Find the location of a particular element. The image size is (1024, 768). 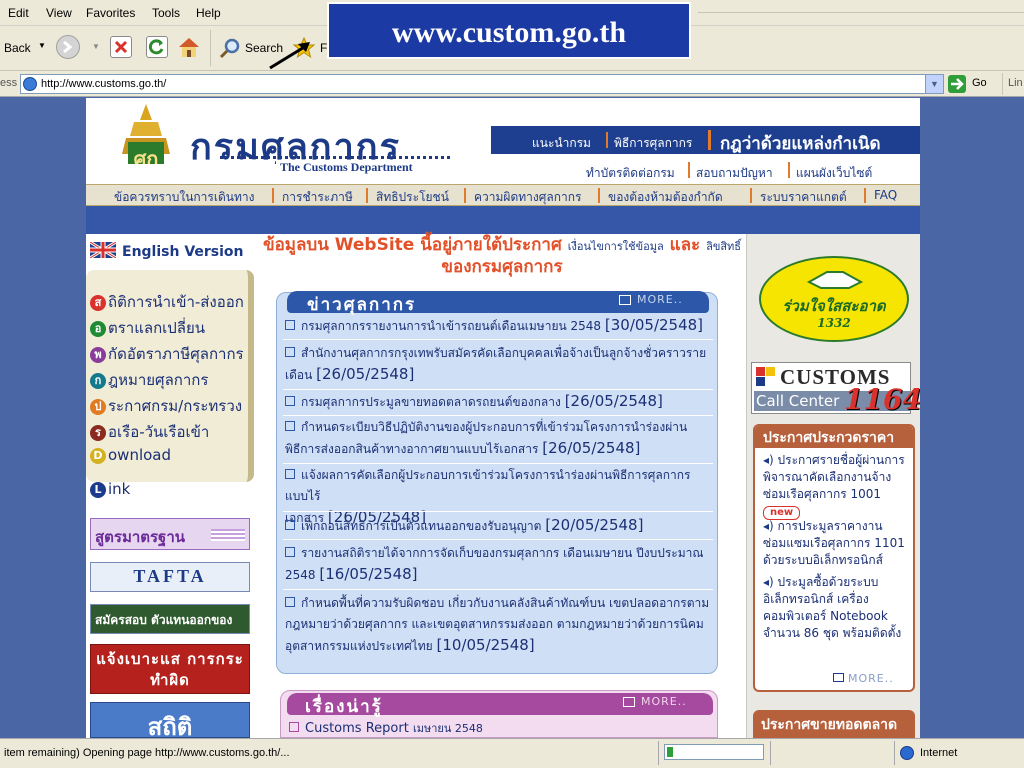

badge-icon: อ is located at coordinates (98, 329).